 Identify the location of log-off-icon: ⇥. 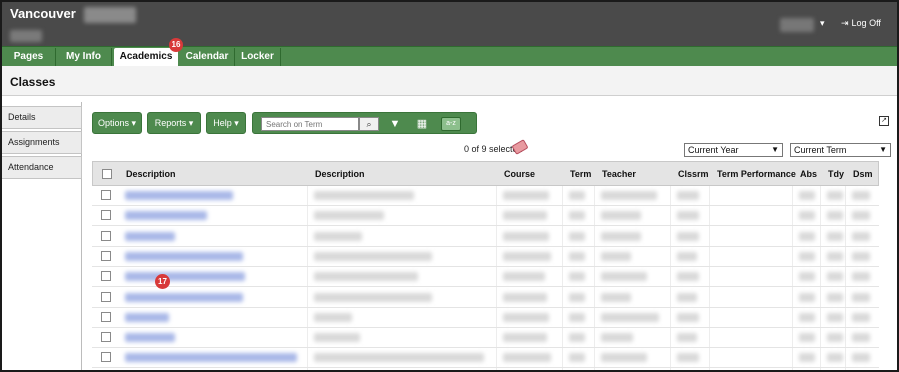
(845, 23).